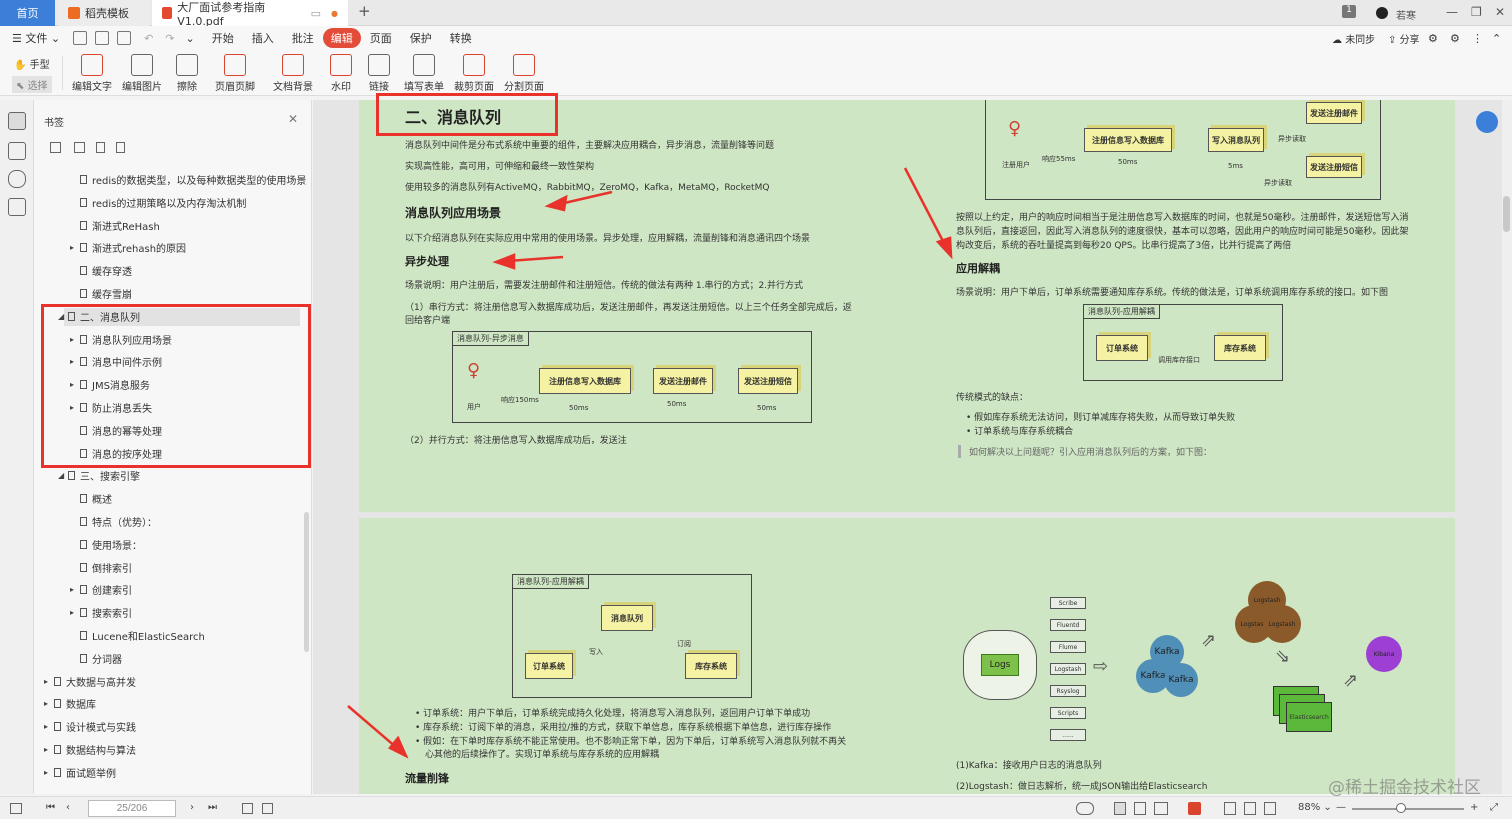 The width and height of the screenshot is (1512, 819). What do you see at coordinates (1382, 13) in the screenshot?
I see `avatar` at bounding box center [1382, 13].